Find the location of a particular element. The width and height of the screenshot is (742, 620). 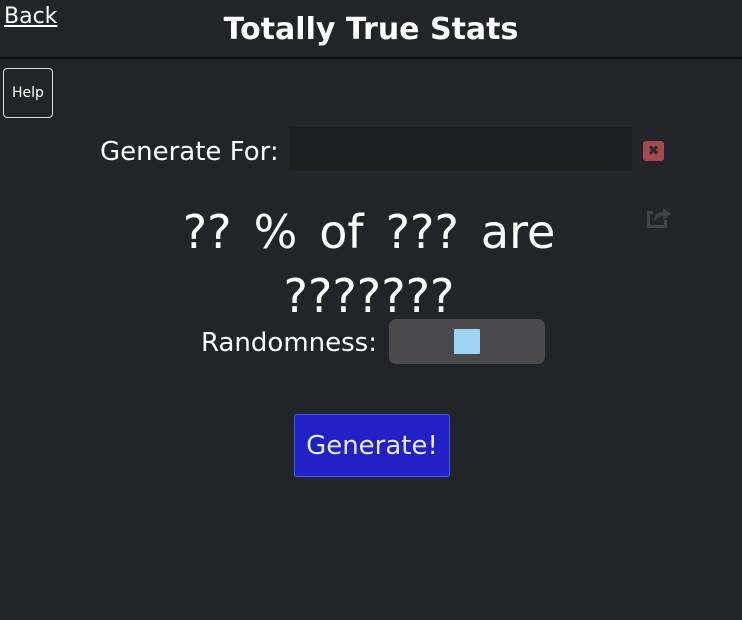

close-icon: ✖ is located at coordinates (653, 151).